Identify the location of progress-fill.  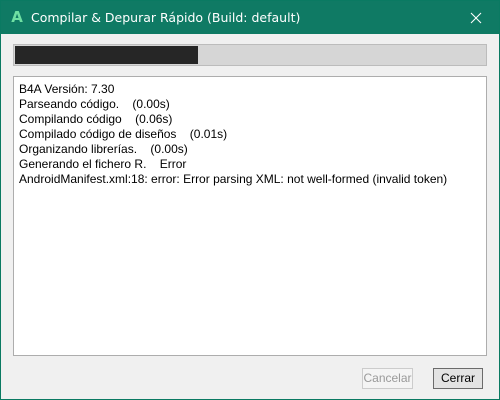
(106, 55).